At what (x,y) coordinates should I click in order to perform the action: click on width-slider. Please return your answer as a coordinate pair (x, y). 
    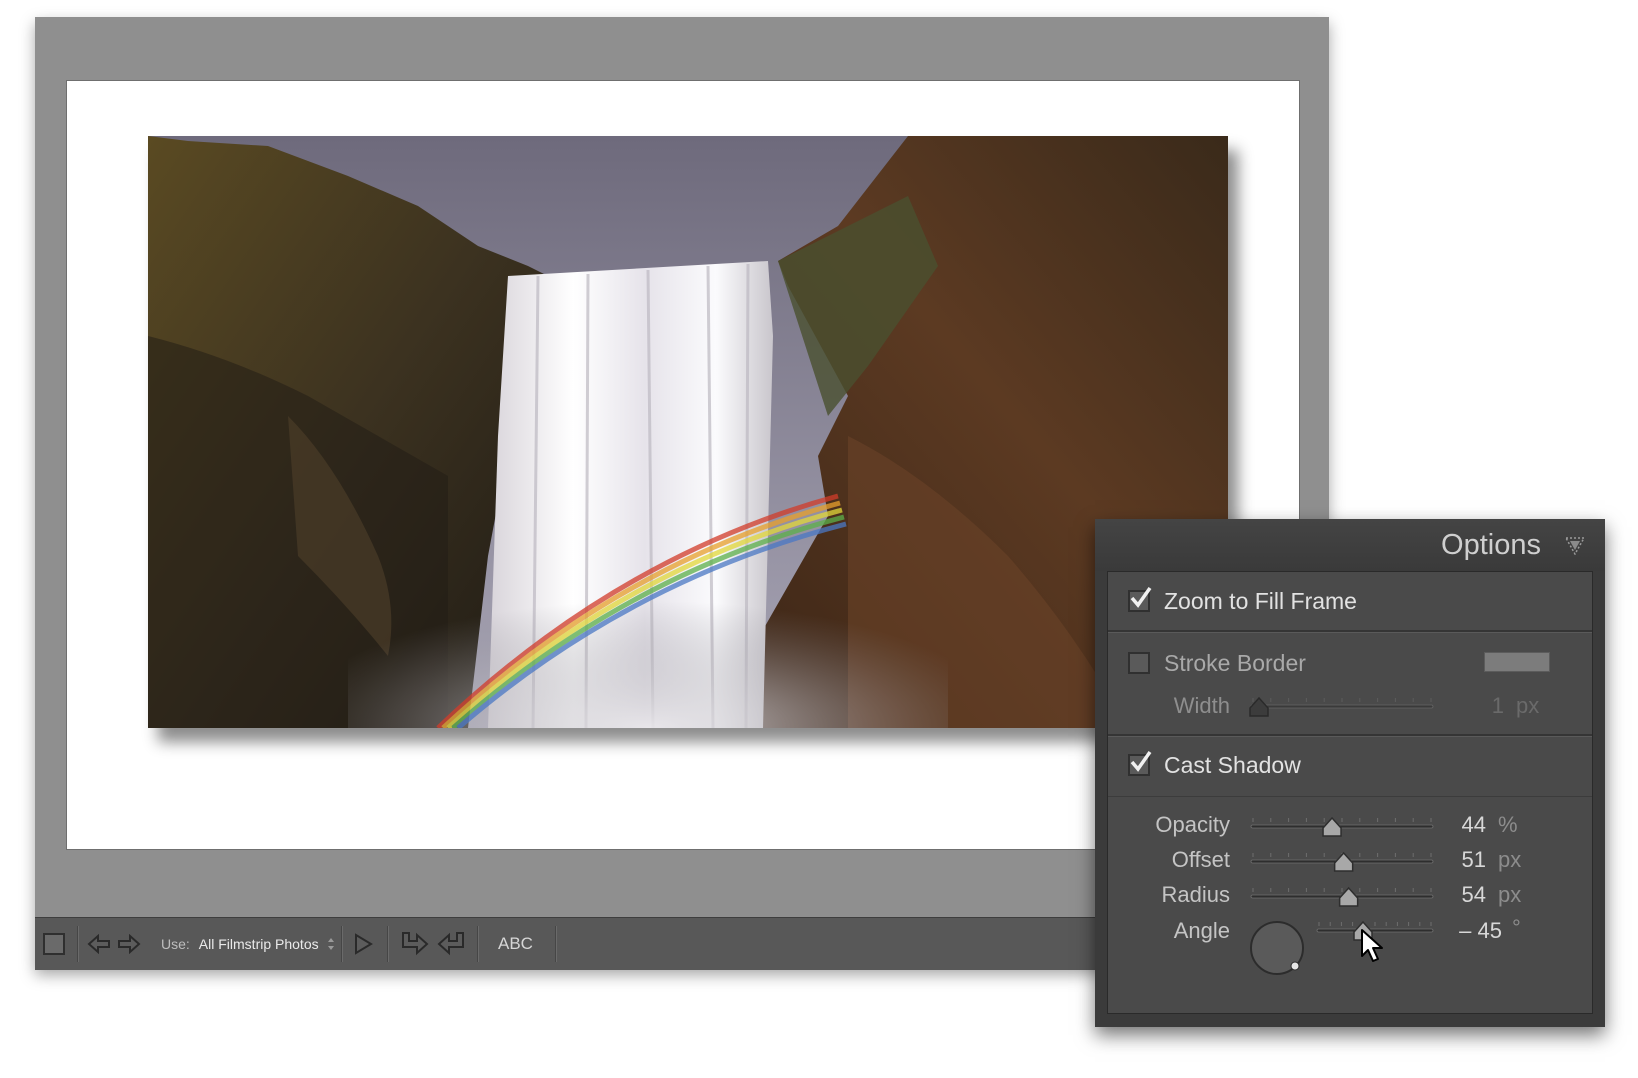
    Looking at the image, I should click on (1342, 706).